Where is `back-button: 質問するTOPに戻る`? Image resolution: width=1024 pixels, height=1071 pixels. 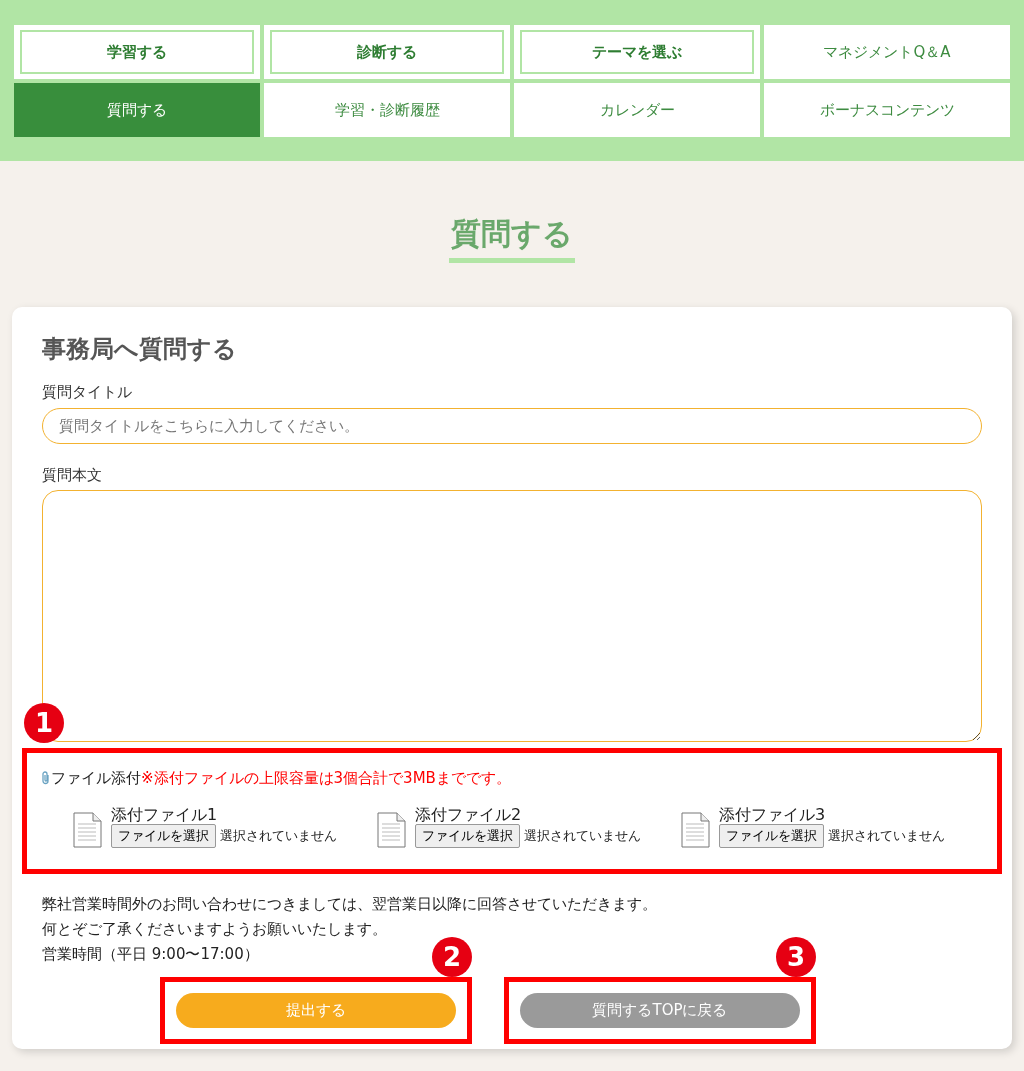 back-button: 質問するTOPに戻る is located at coordinates (660, 1010).